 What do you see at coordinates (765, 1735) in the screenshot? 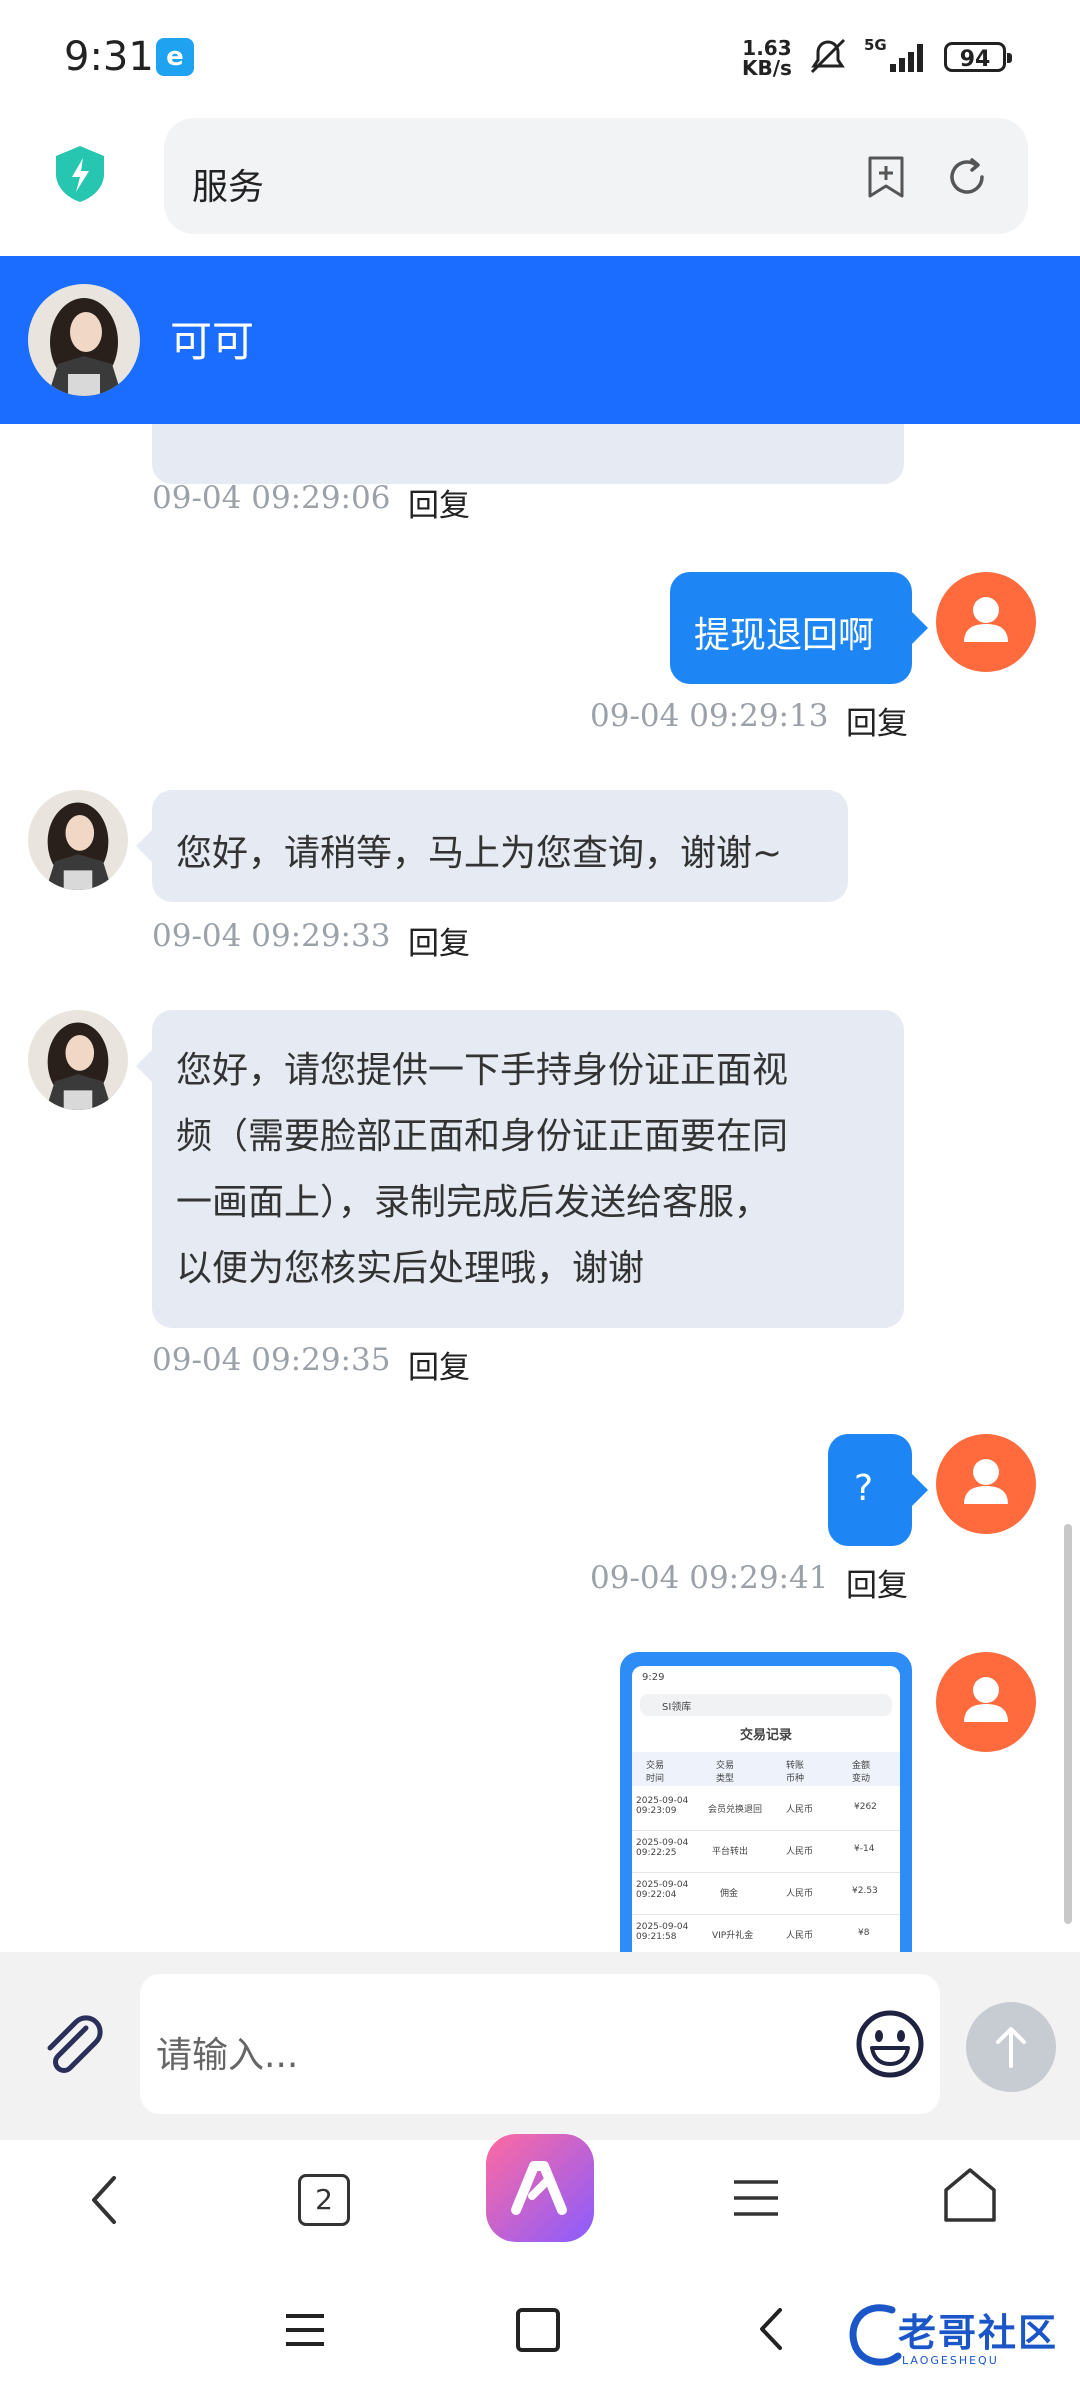
I see `preview-title: 交易记录` at bounding box center [765, 1735].